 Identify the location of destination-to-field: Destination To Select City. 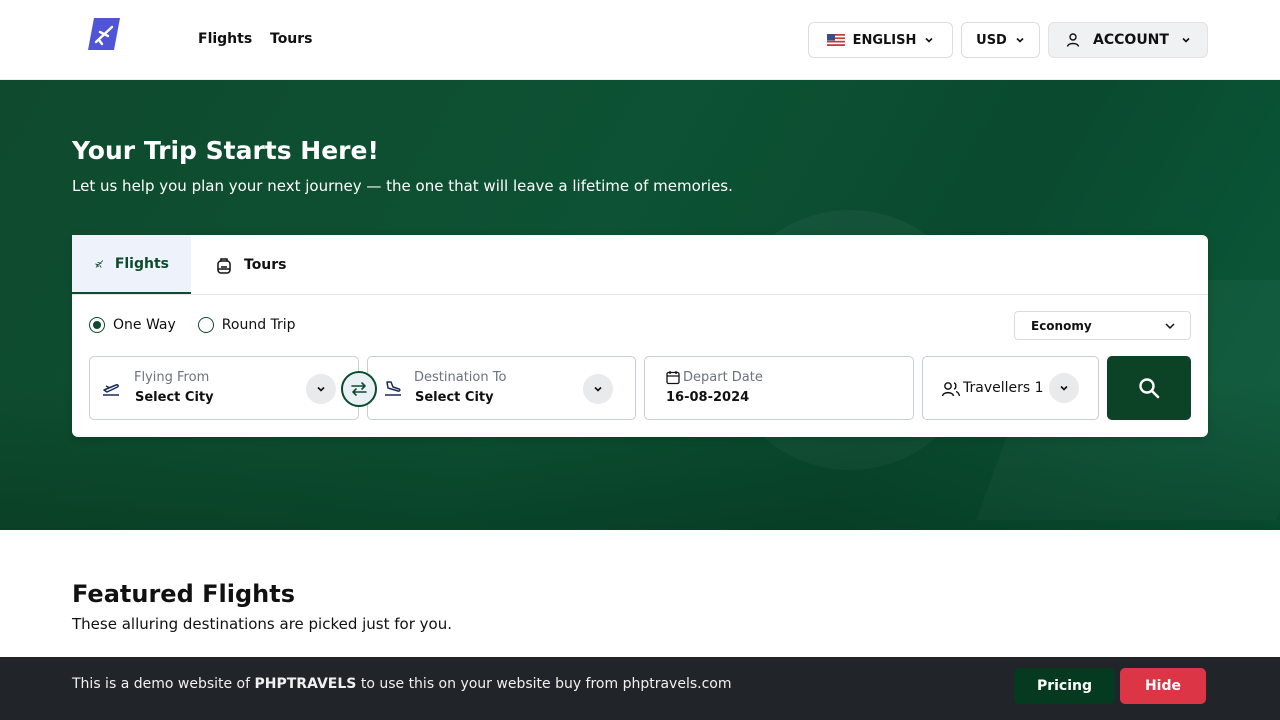
(501, 388).